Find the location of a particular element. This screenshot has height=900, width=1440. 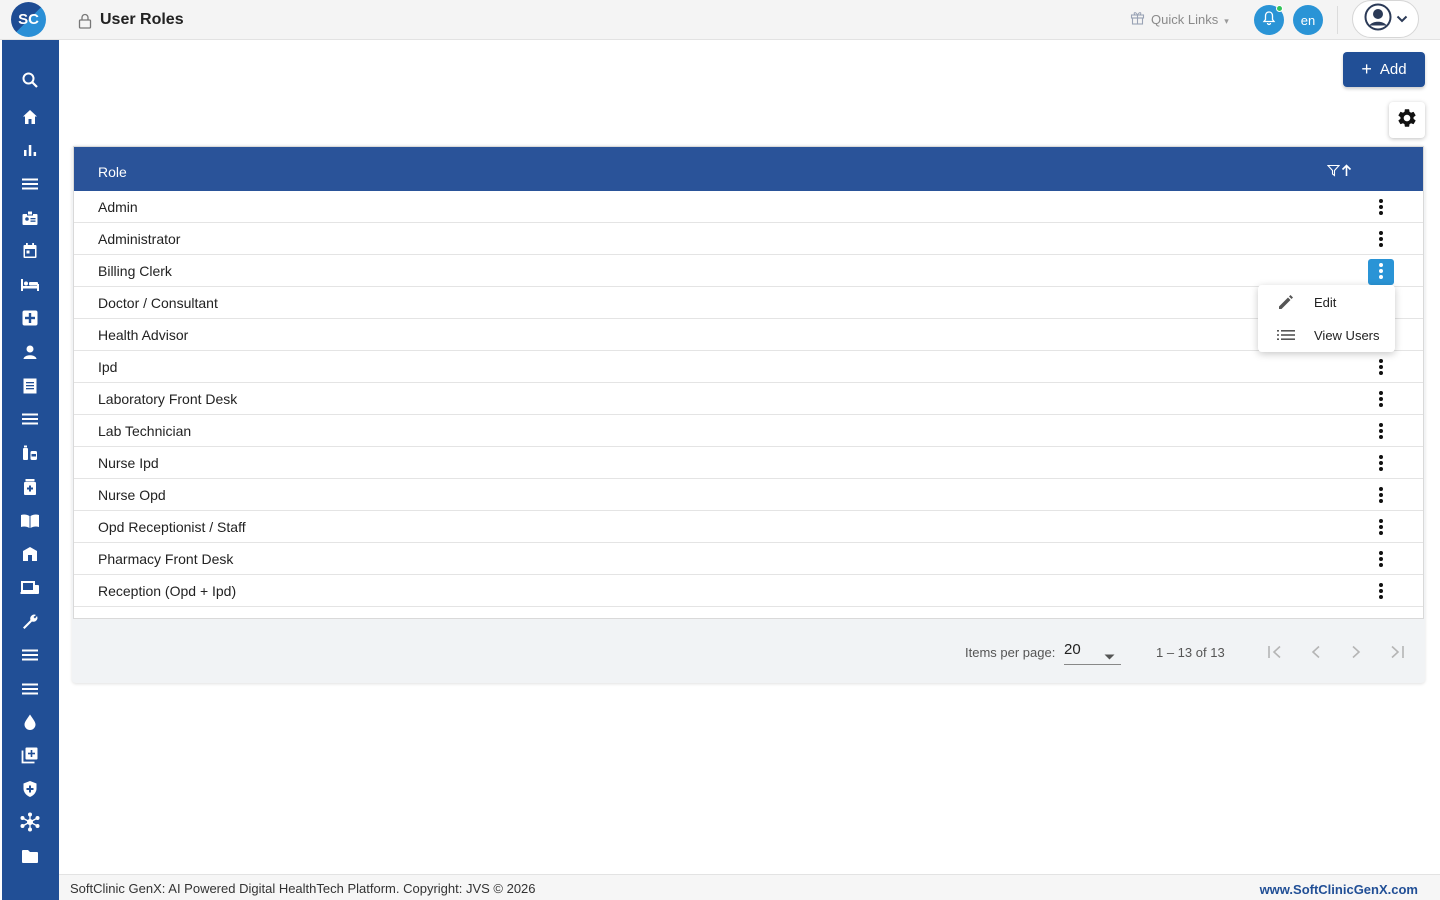

network-icon is located at coordinates (30, 822).